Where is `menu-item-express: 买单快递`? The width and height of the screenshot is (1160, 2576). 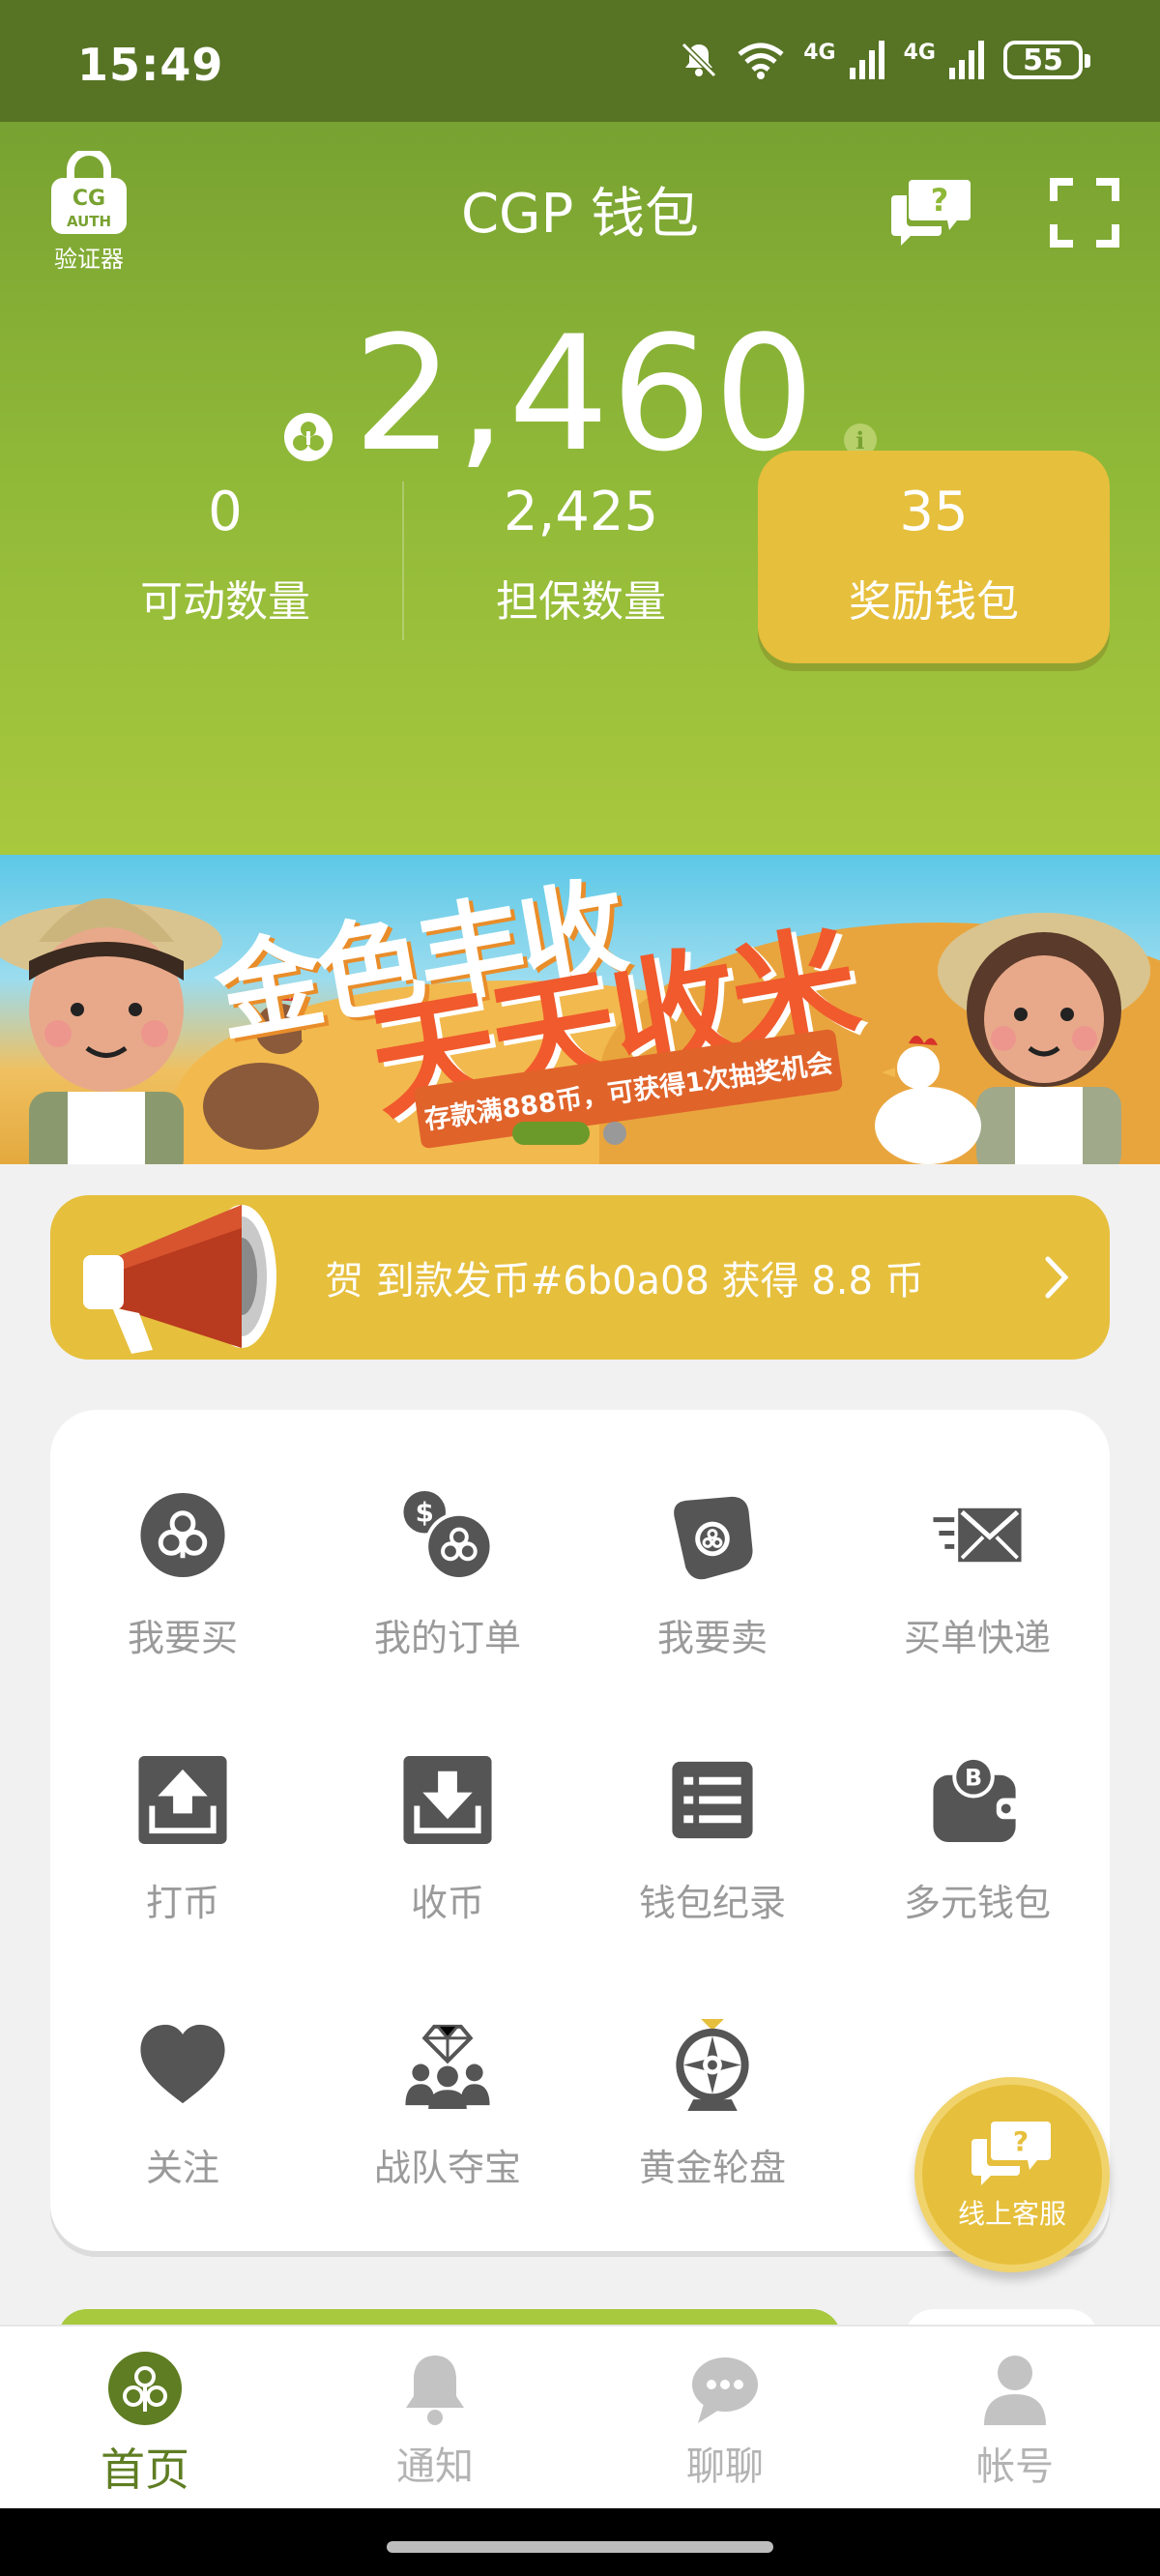
menu-item-express: 买单快递 is located at coordinates (977, 1555).